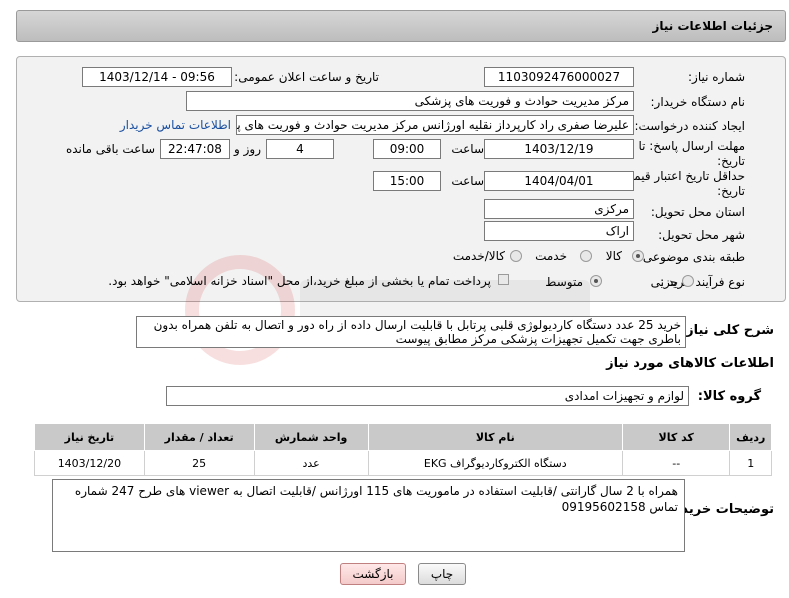  Describe the element at coordinates (712, 26) in the screenshot. I see `page-title: جزئیات اطلاعات نیاز` at that location.